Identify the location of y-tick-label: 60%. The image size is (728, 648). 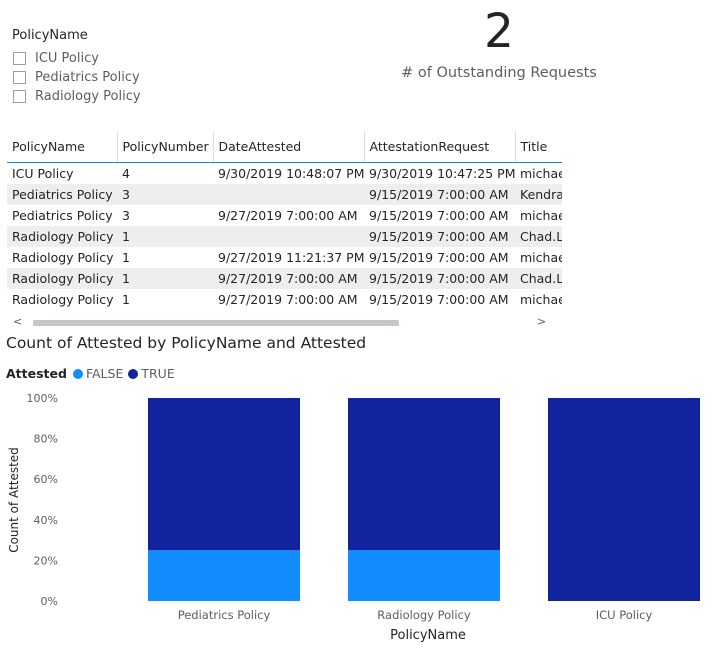
(46, 479).